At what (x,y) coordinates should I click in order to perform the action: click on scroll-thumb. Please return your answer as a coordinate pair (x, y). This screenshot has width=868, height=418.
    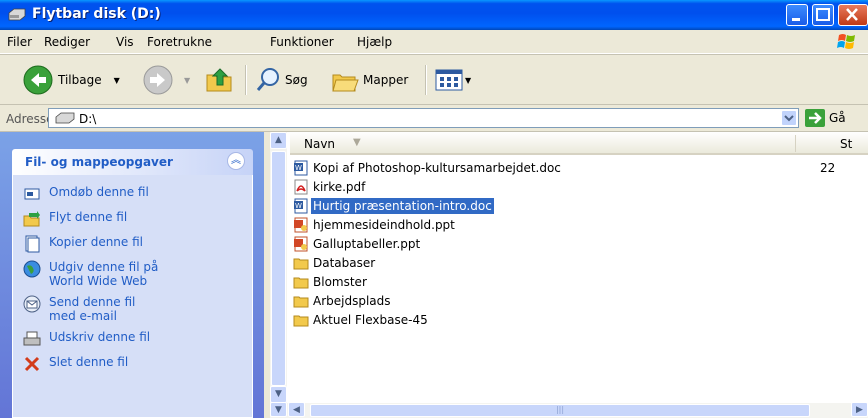
    Looking at the image, I should click on (278, 268).